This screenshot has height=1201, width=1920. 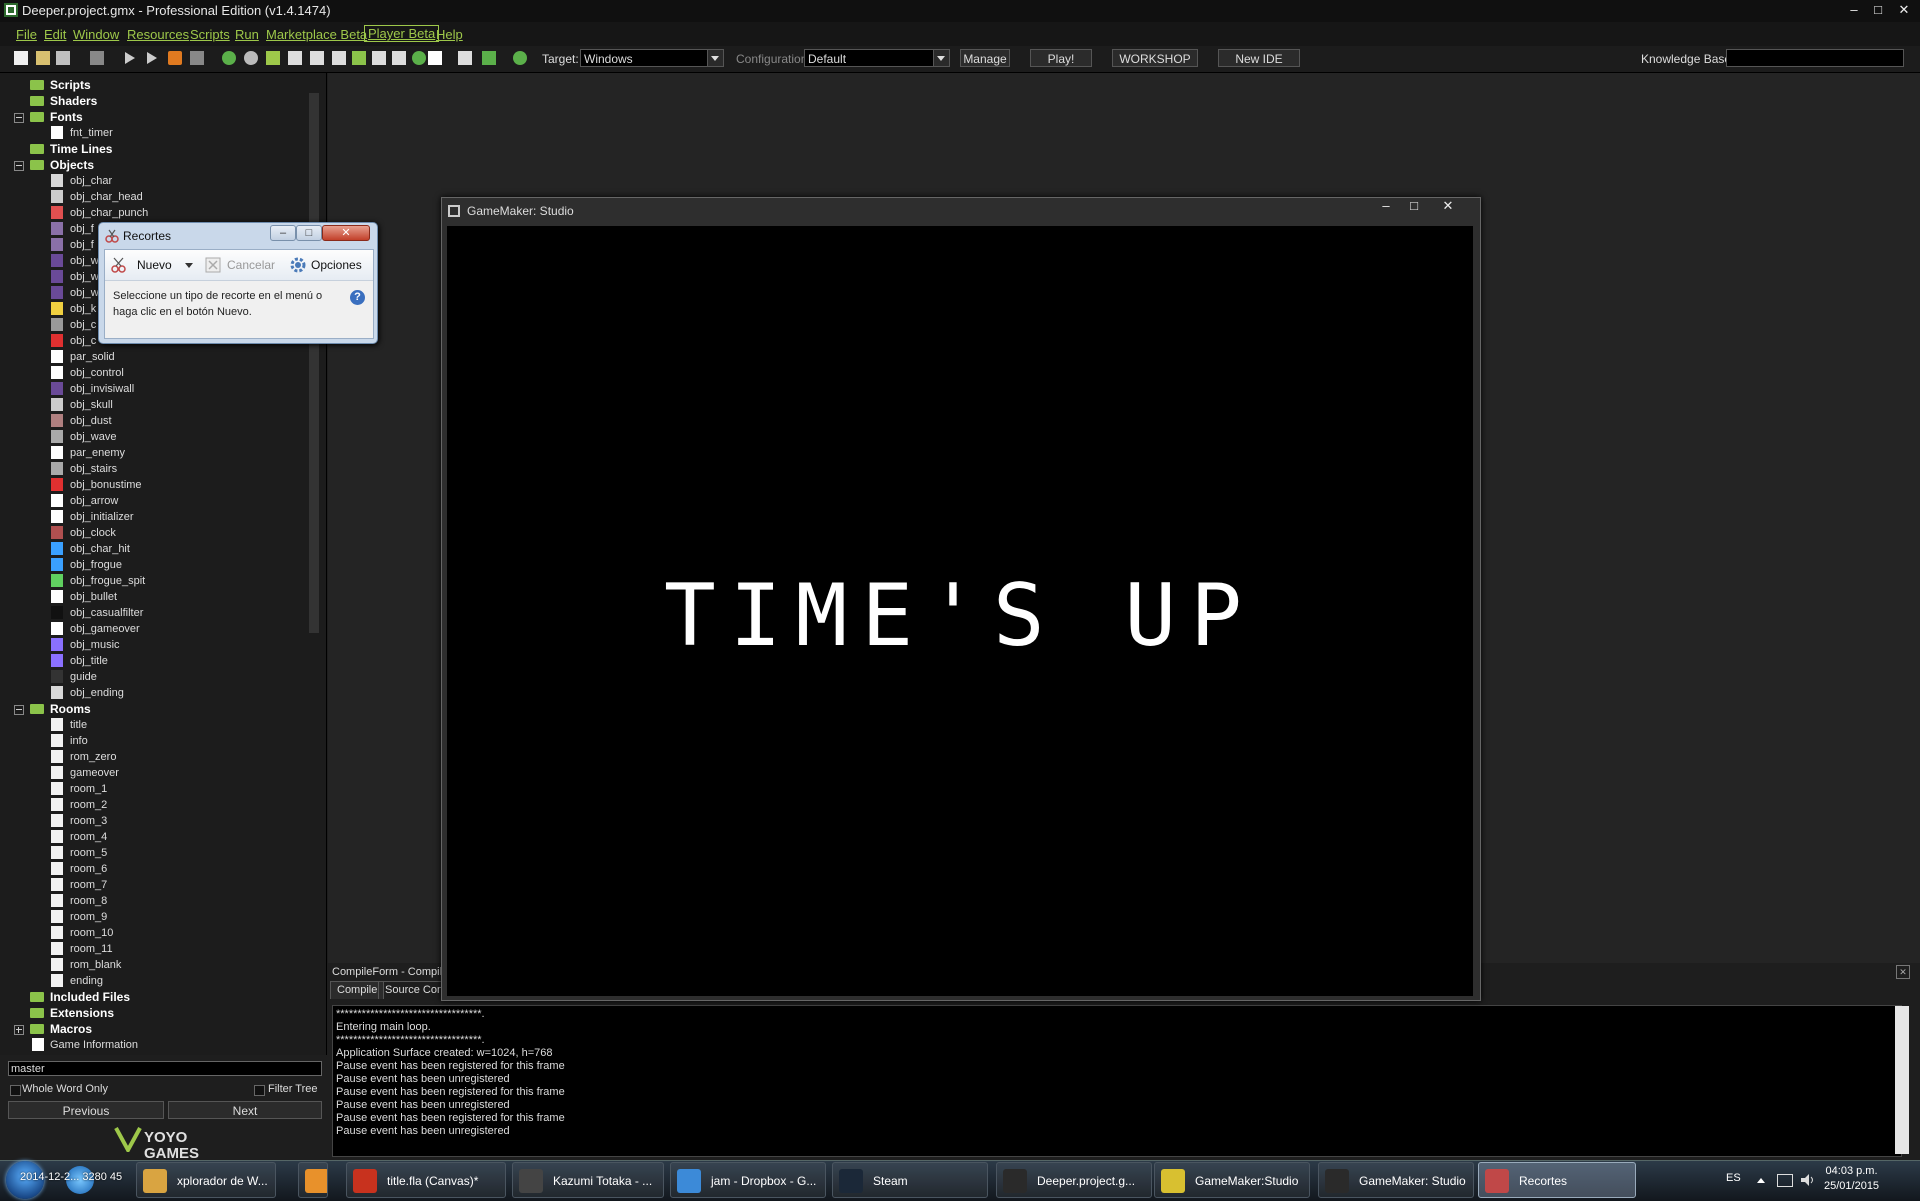 What do you see at coordinates (93, 757) in the screenshot?
I see `room-item: rom_zero` at bounding box center [93, 757].